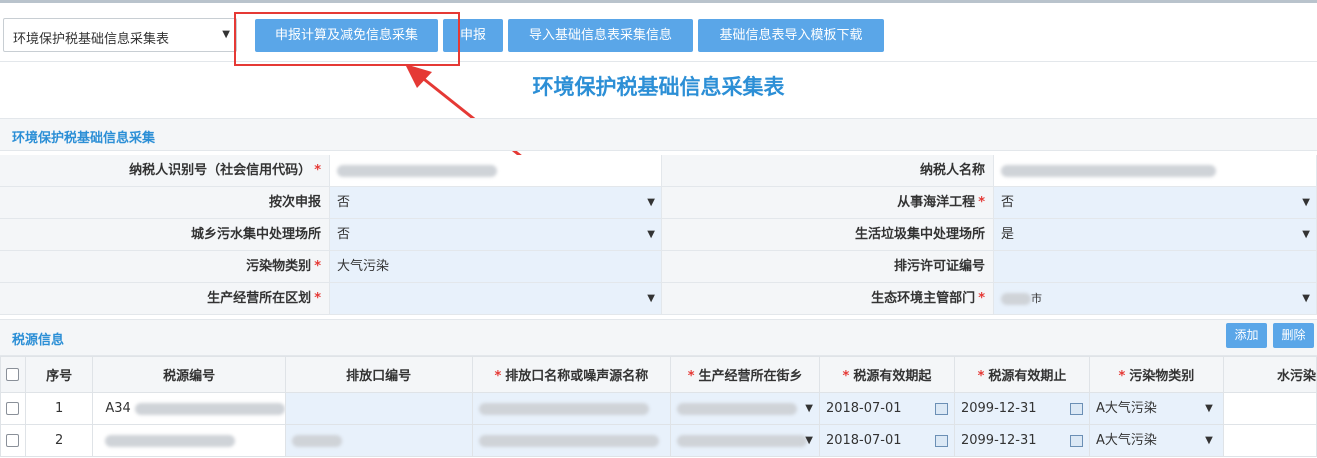 Image resolution: width=1317 pixels, height=458 pixels. I want to click on col-street: * 生产经营所在街乡, so click(745, 374).